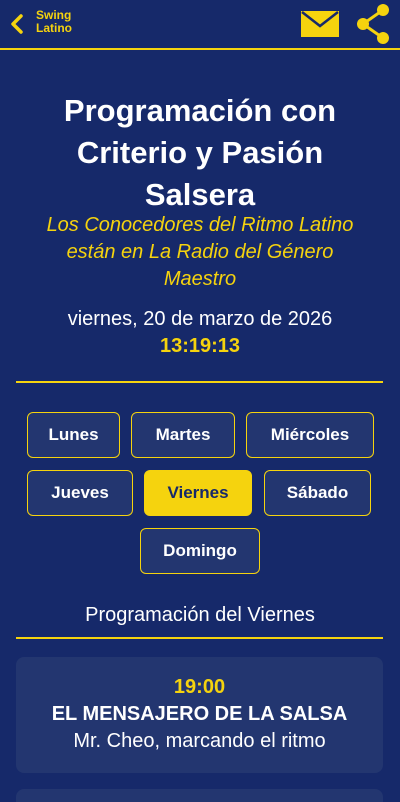 The height and width of the screenshot is (802, 400). I want to click on day-button-sabado: Sábado, so click(317, 493).